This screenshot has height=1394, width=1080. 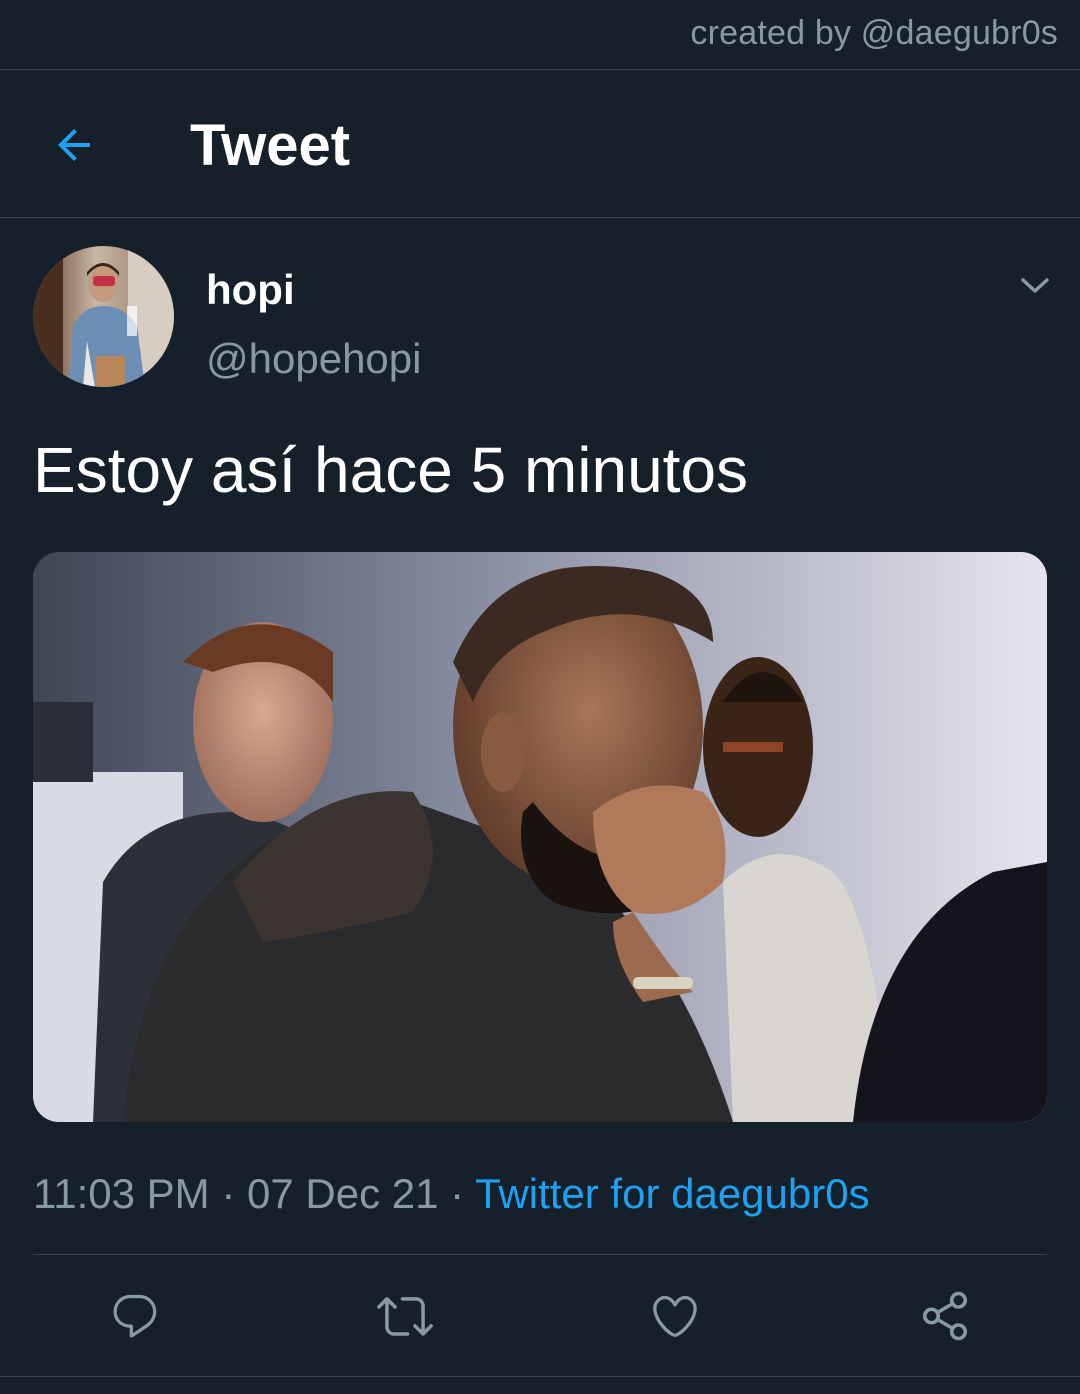 I want to click on chevron-down-icon, so click(x=1035, y=285).